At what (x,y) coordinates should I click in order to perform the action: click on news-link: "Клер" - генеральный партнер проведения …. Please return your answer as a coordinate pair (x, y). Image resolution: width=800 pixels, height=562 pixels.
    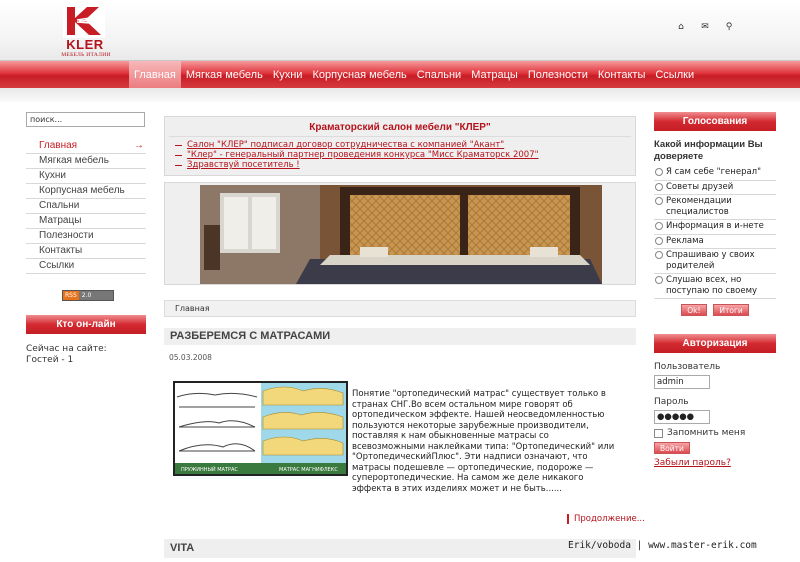
    Looking at the image, I should click on (405, 155).